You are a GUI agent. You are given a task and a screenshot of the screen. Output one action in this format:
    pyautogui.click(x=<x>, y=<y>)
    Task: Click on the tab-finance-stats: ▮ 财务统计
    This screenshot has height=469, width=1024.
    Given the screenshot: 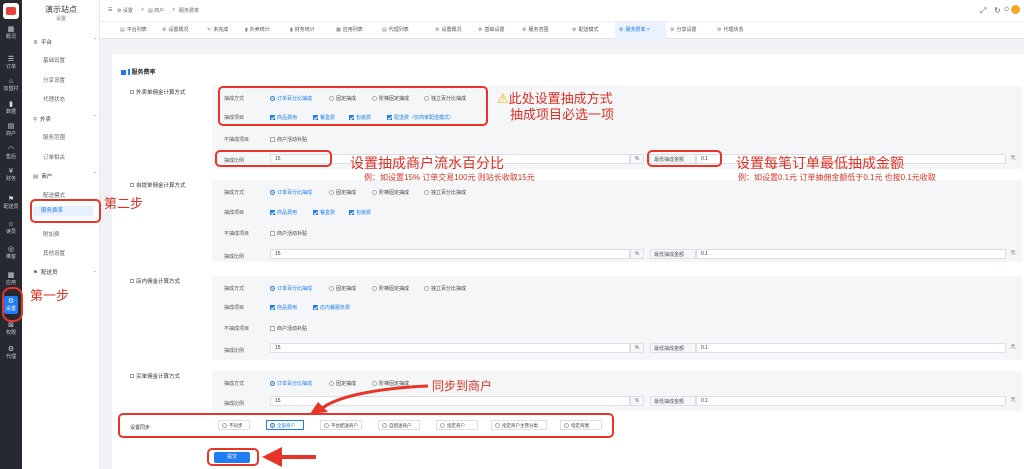 What is the action you would take?
    pyautogui.click(x=300, y=30)
    